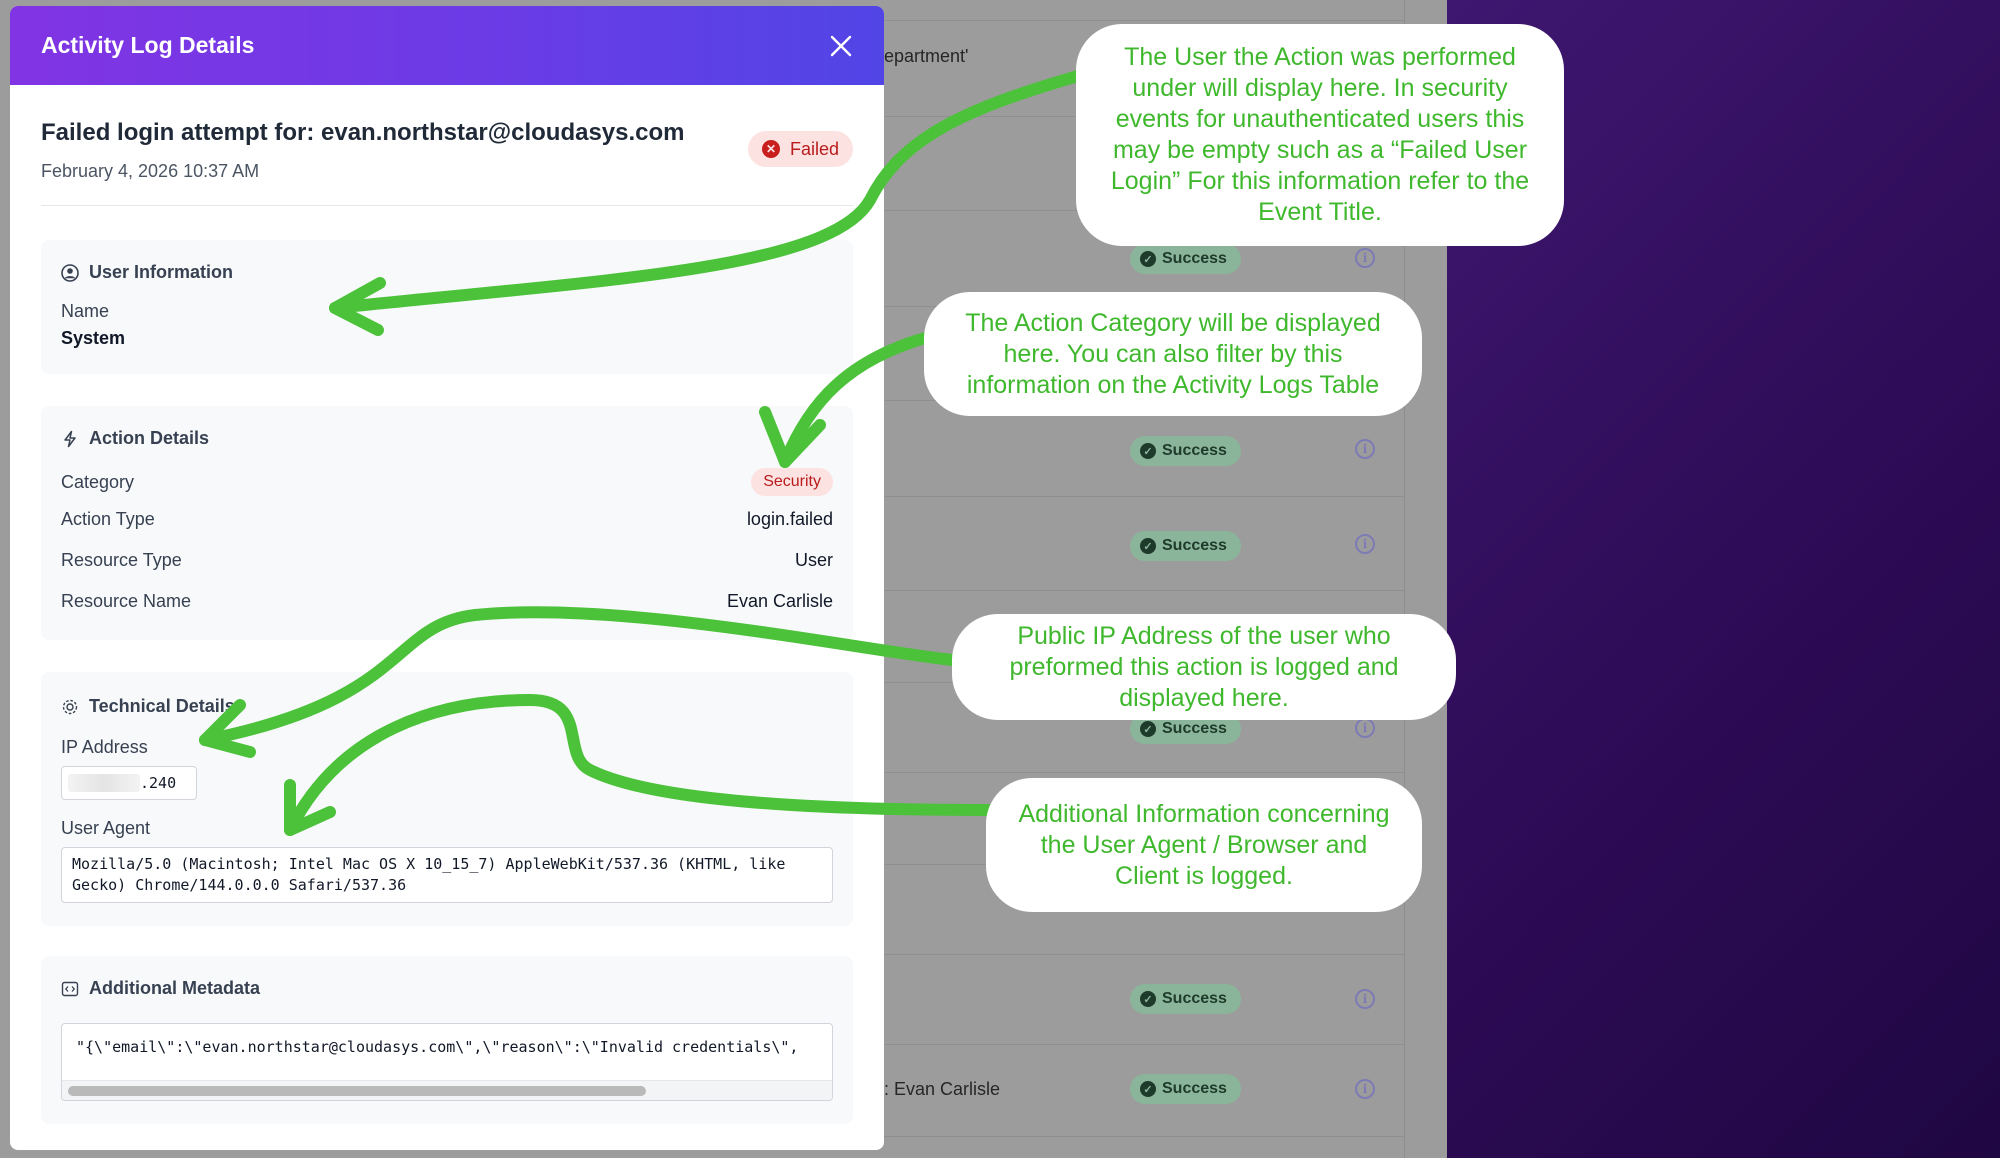  I want to click on ip-address-value: .240, so click(158, 783).